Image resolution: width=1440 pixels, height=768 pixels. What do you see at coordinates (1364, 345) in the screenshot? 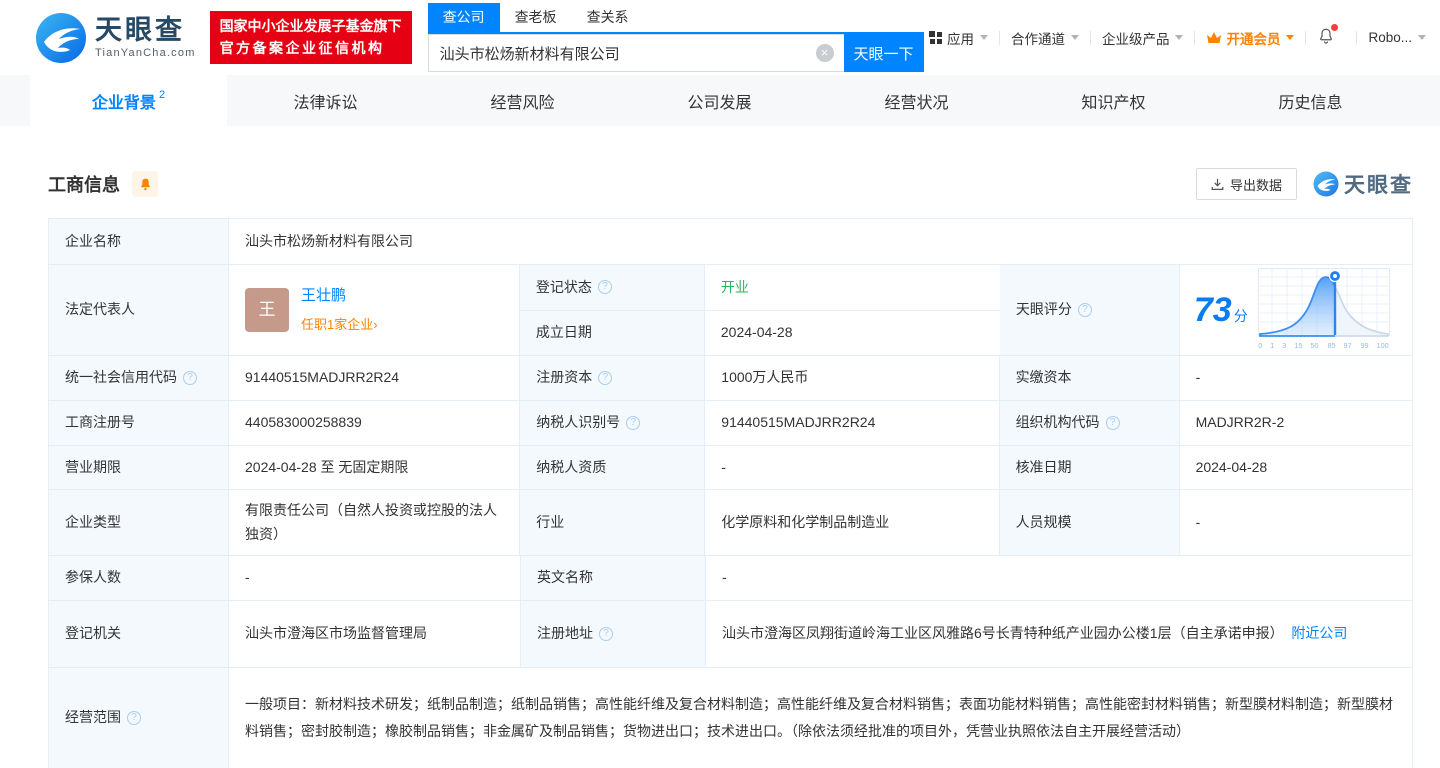
I see `score-axis-label: 99` at bounding box center [1364, 345].